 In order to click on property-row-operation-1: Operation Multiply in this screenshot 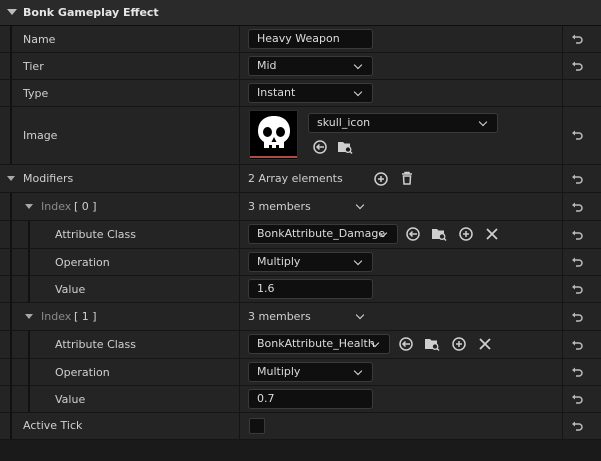, I will do `click(300, 372)`.